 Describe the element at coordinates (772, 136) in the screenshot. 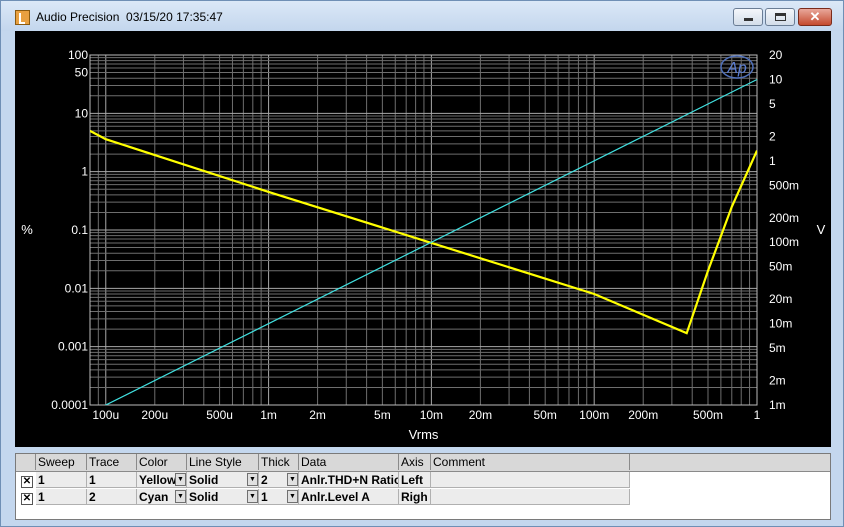

I see `y-right-tick-label: 2` at that location.